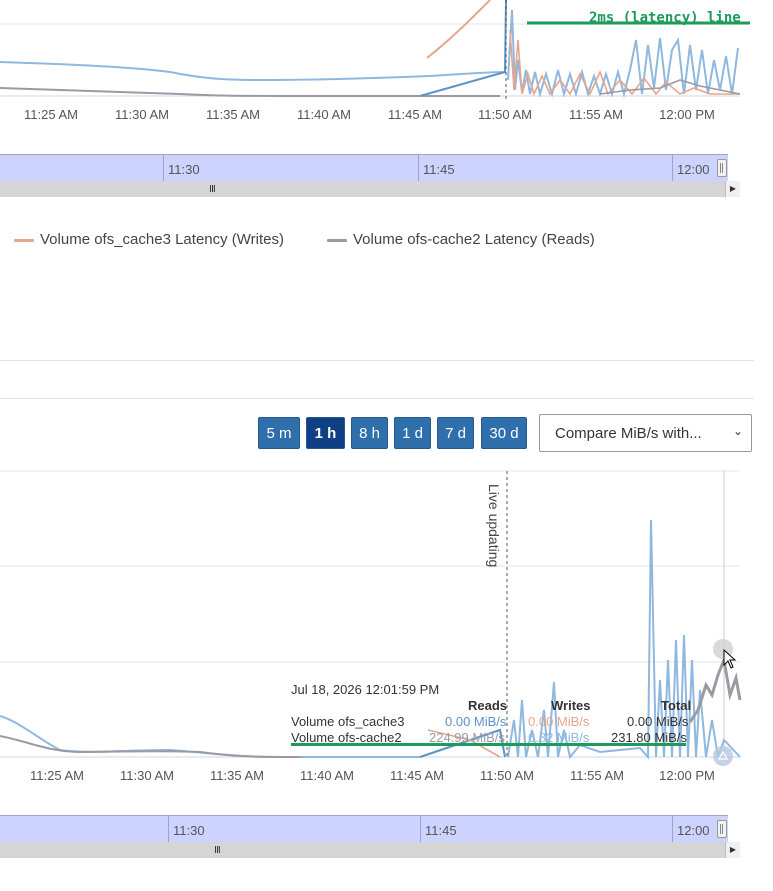  Describe the element at coordinates (325, 433) in the screenshot. I see `range-button-1h: 1 h` at that location.